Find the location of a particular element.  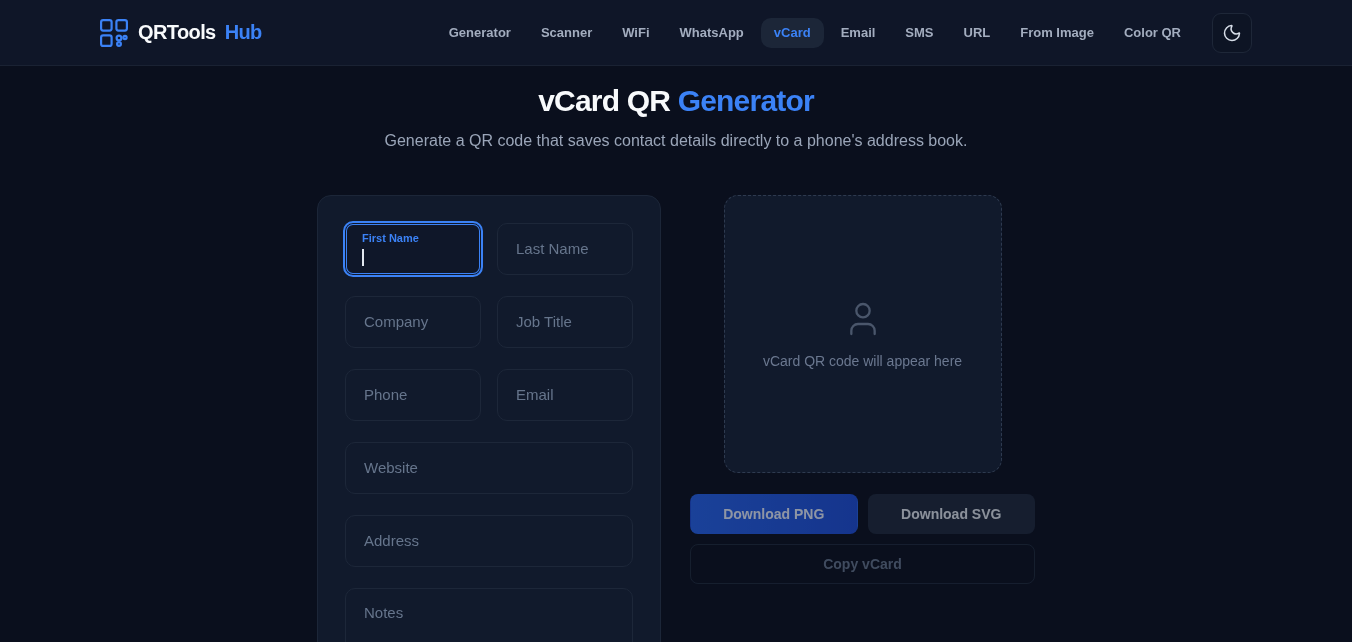

page-subtitle: Generate a QR code that saves contact details directly to a phone's address book. is located at coordinates (676, 141).